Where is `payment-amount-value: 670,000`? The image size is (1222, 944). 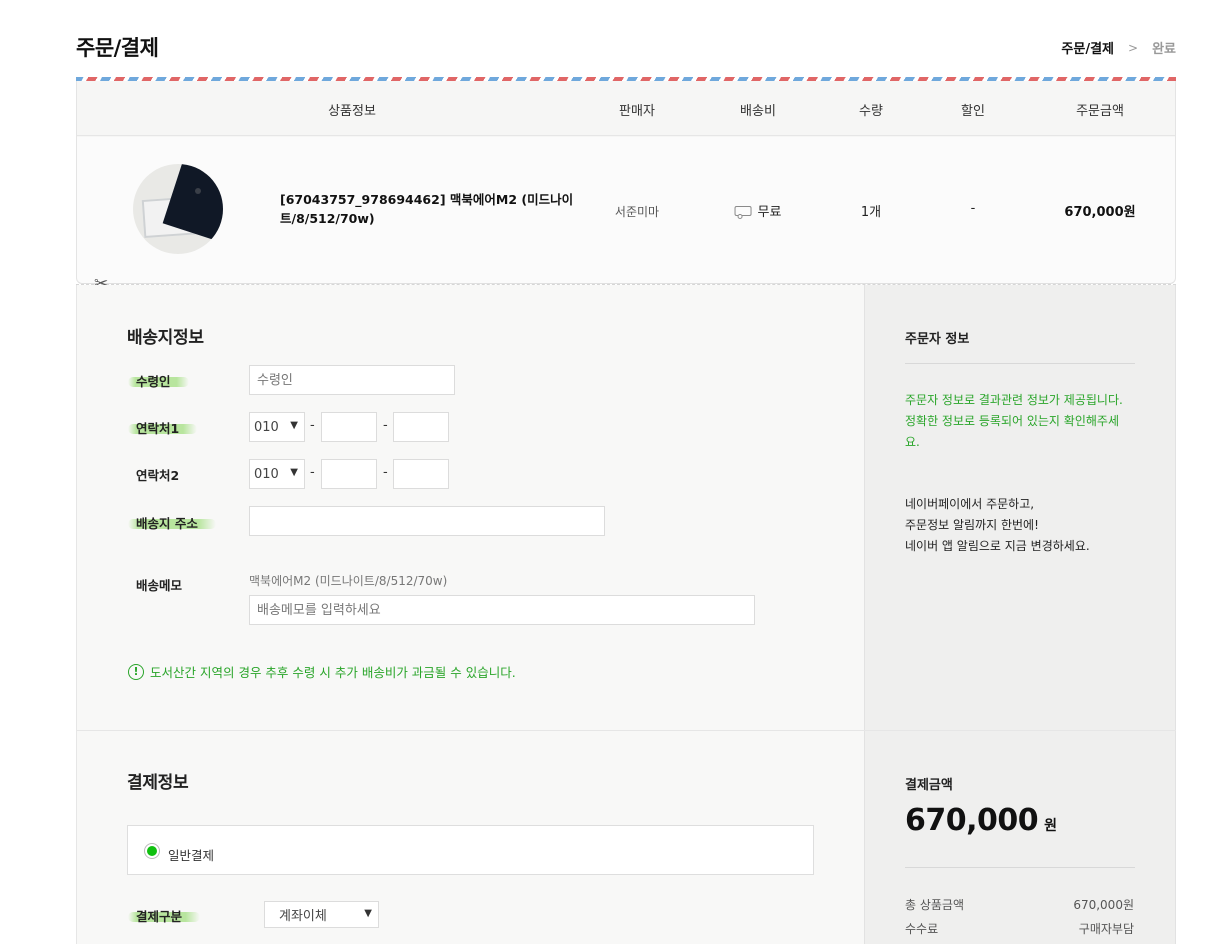 payment-amount-value: 670,000 is located at coordinates (972, 820).